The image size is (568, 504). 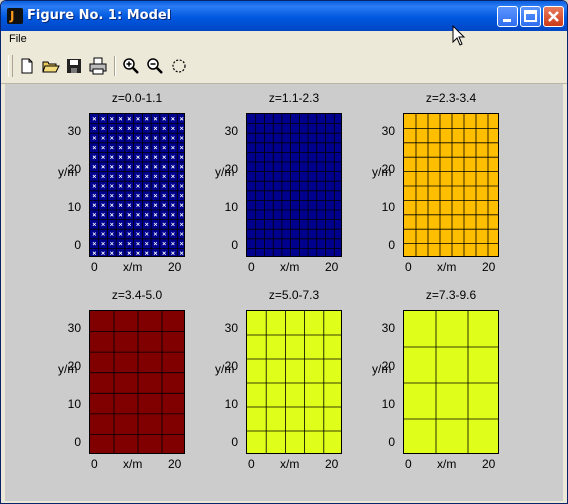 What do you see at coordinates (155, 66) in the screenshot?
I see `zoom-out-icon` at bounding box center [155, 66].